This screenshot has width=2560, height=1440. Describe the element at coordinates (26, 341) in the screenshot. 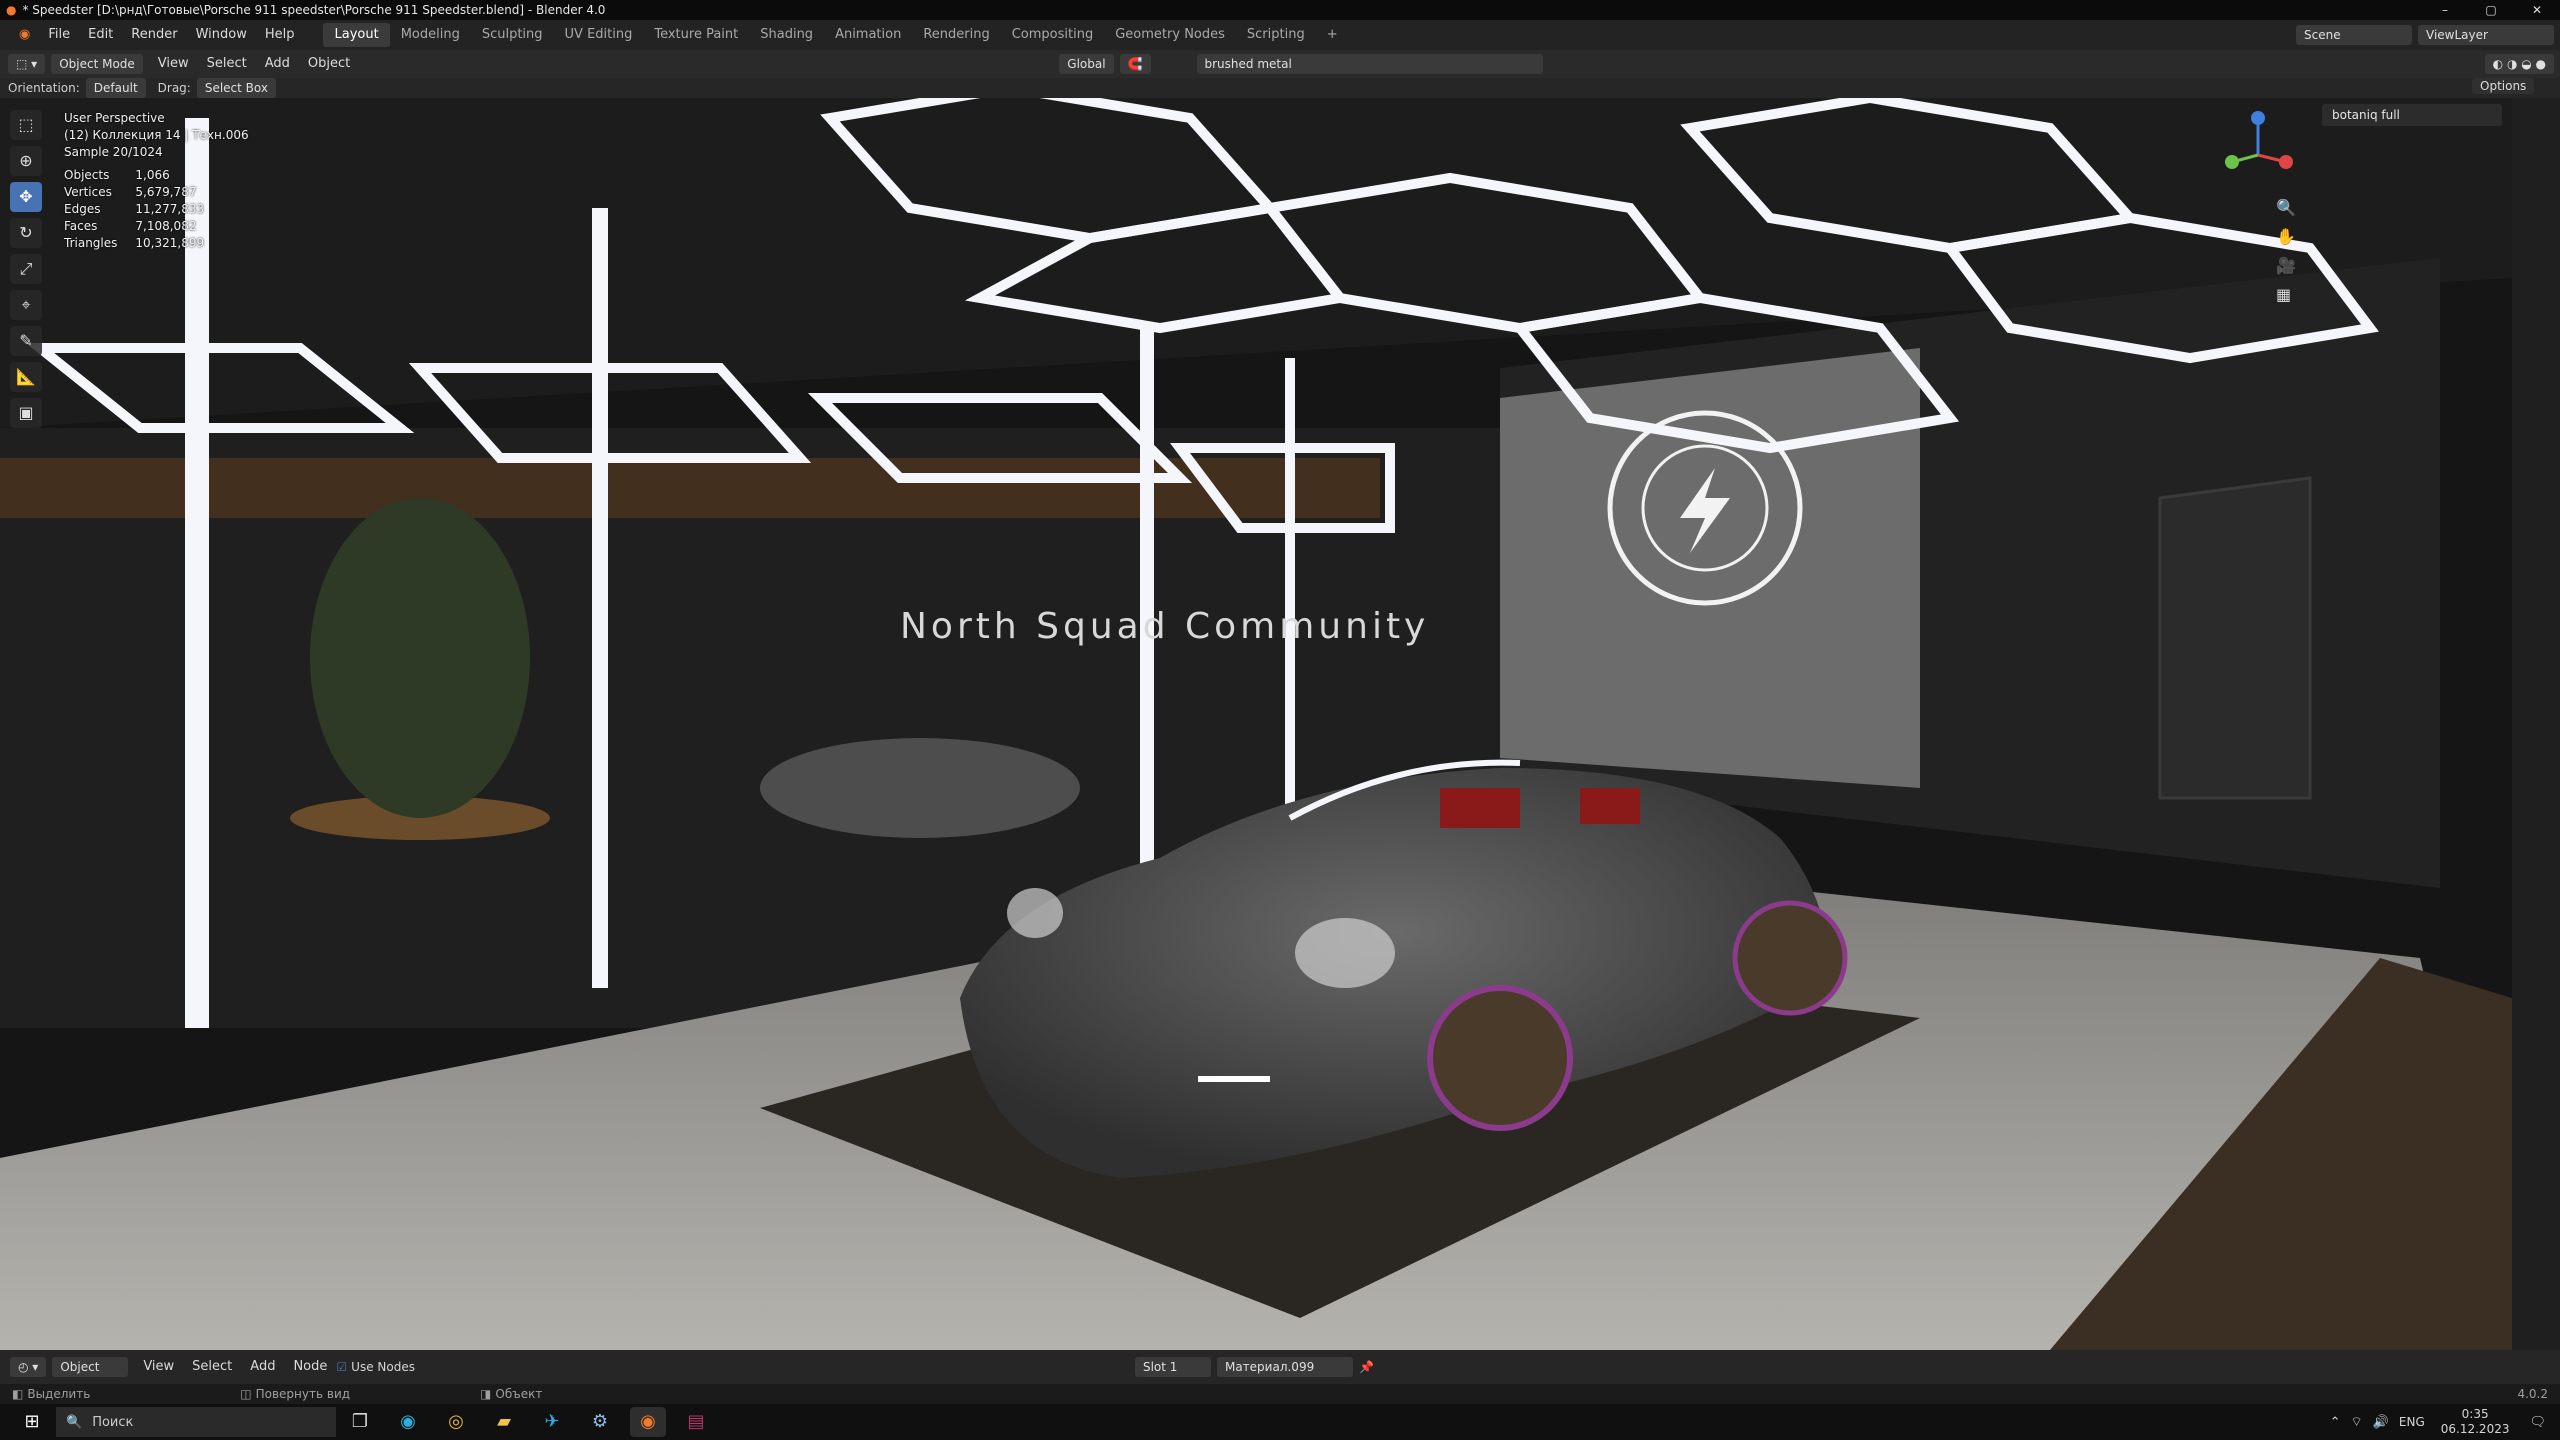

I see `annotate-tool-icon: ✎` at that location.